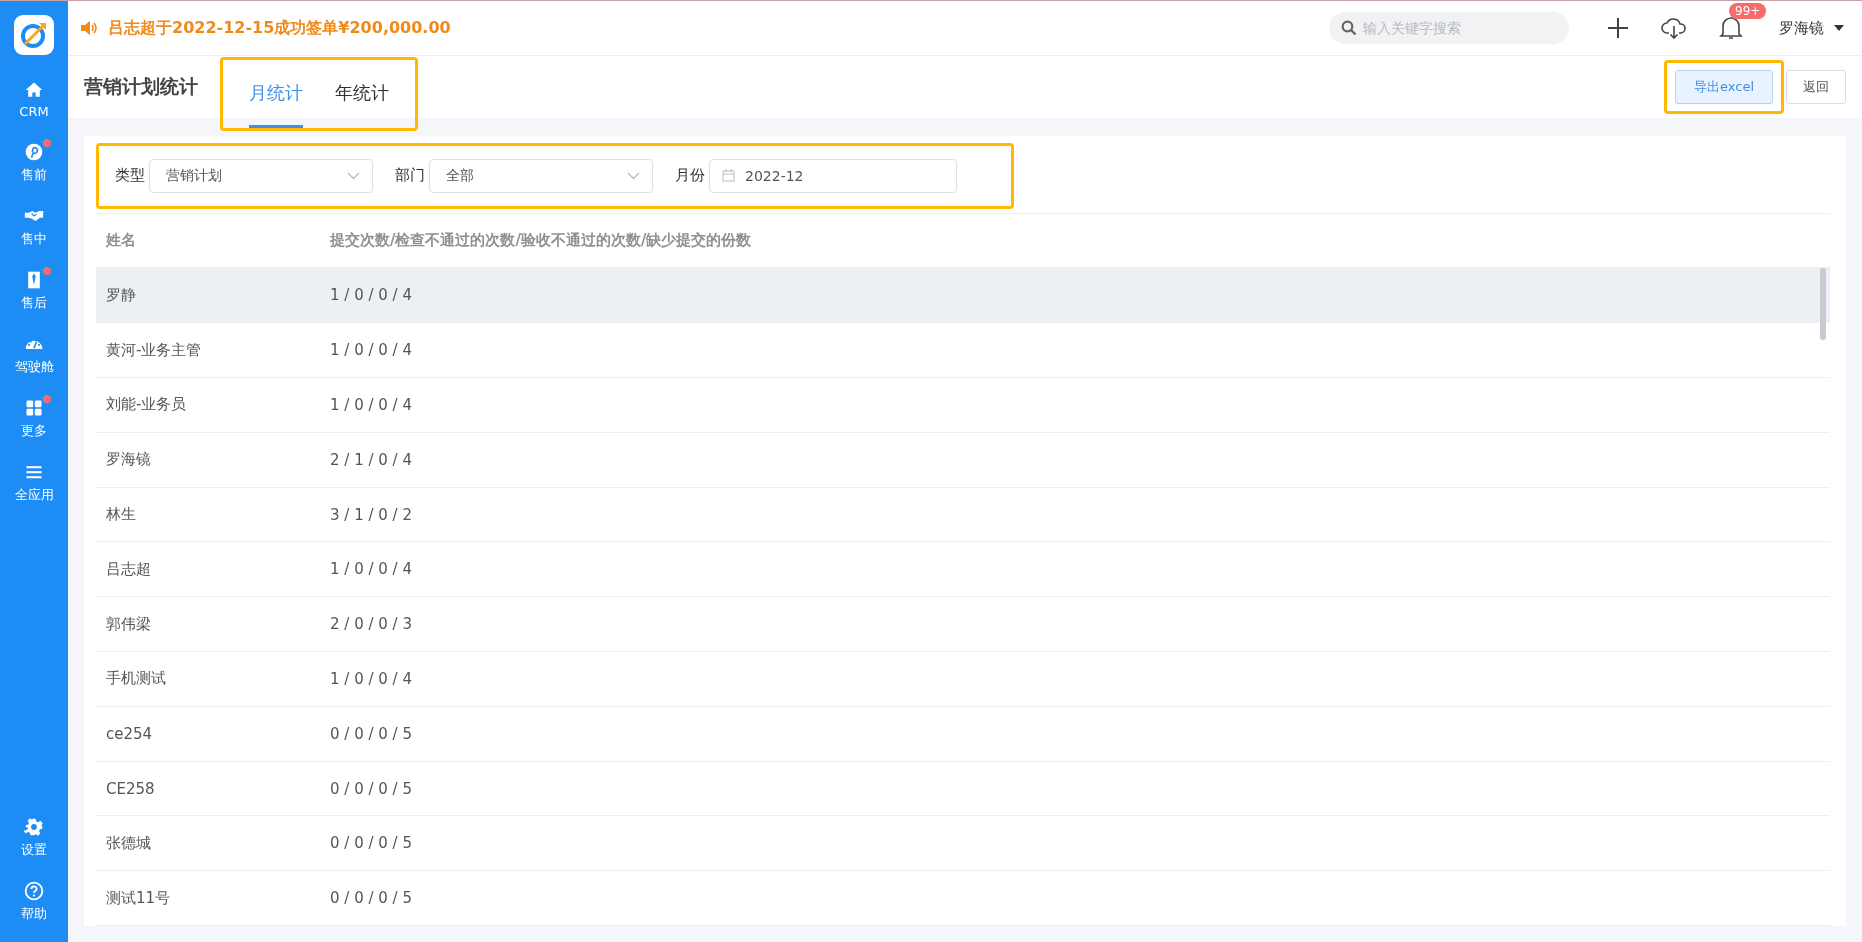  I want to click on table-row: 黄河-业务主管 1 / 0 / 0 / 4, so click(963, 351).